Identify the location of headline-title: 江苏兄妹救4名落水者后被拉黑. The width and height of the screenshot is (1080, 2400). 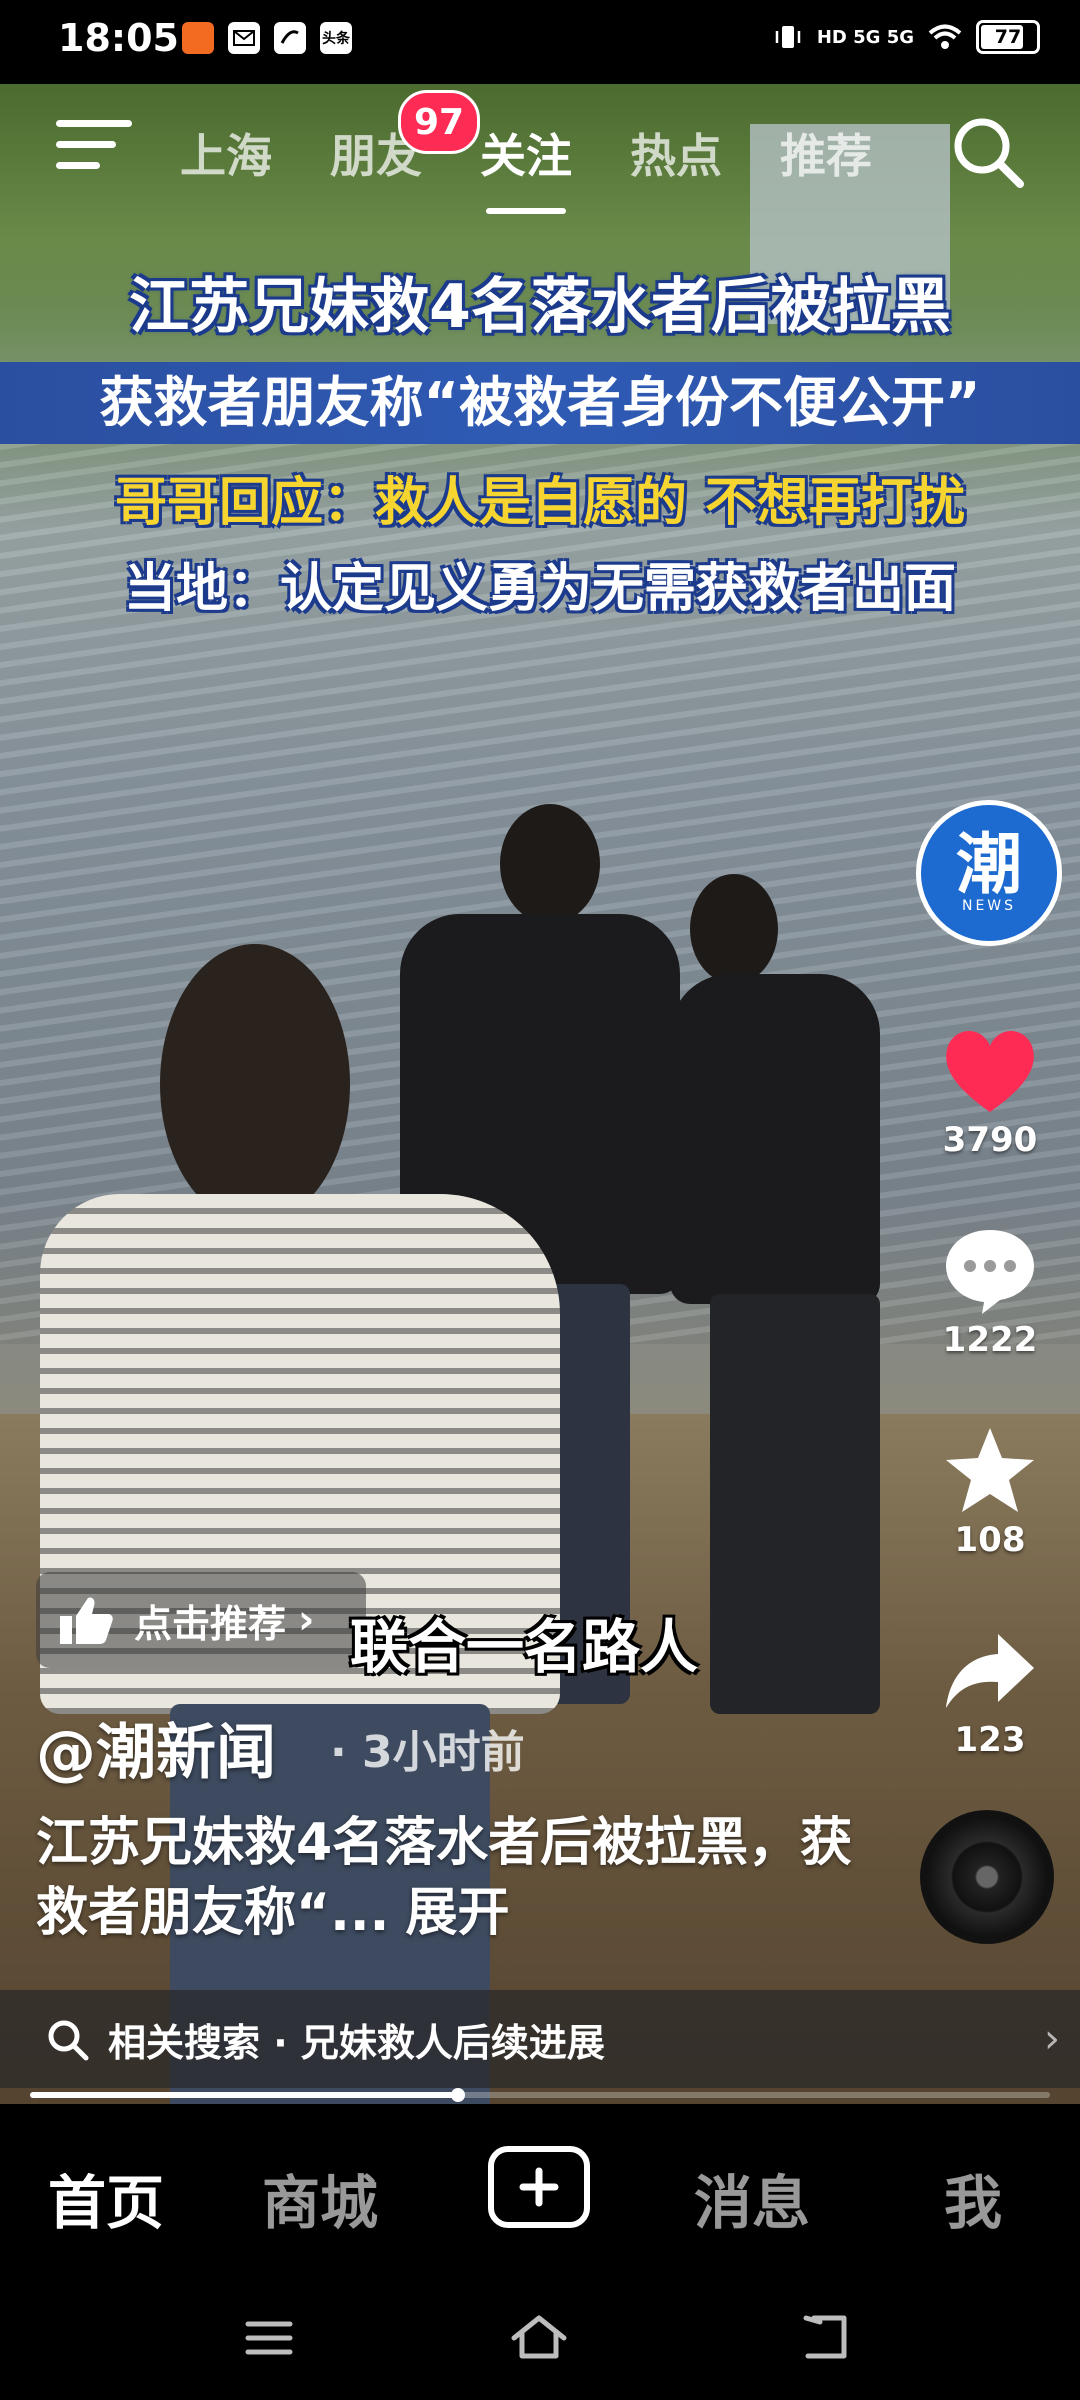
(540, 307).